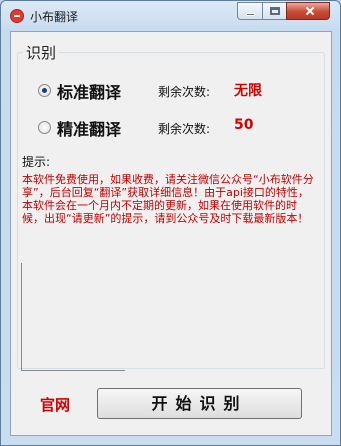 The image size is (341, 446). What do you see at coordinates (244, 125) in the screenshot?
I see `precise-count-value: 50` at bounding box center [244, 125].